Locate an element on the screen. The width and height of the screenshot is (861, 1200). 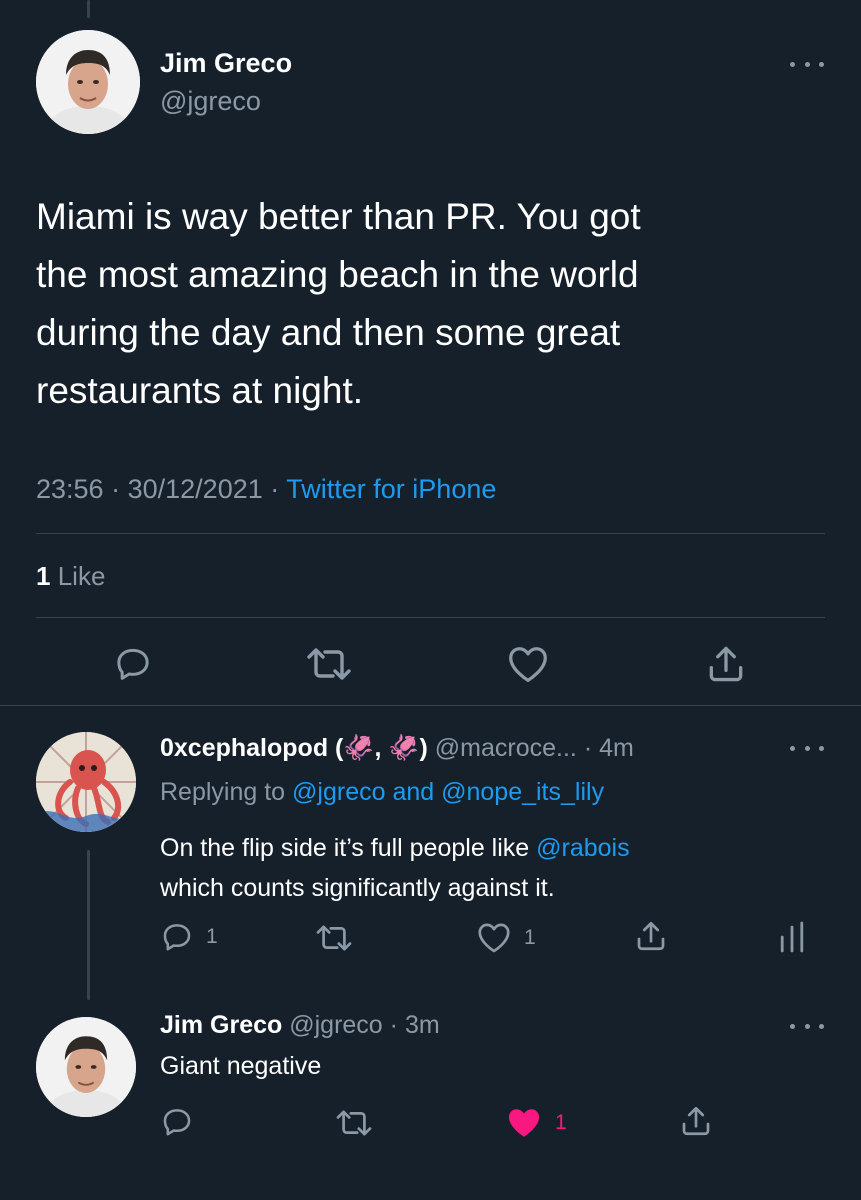
reply-button: 1 is located at coordinates (189, 937).